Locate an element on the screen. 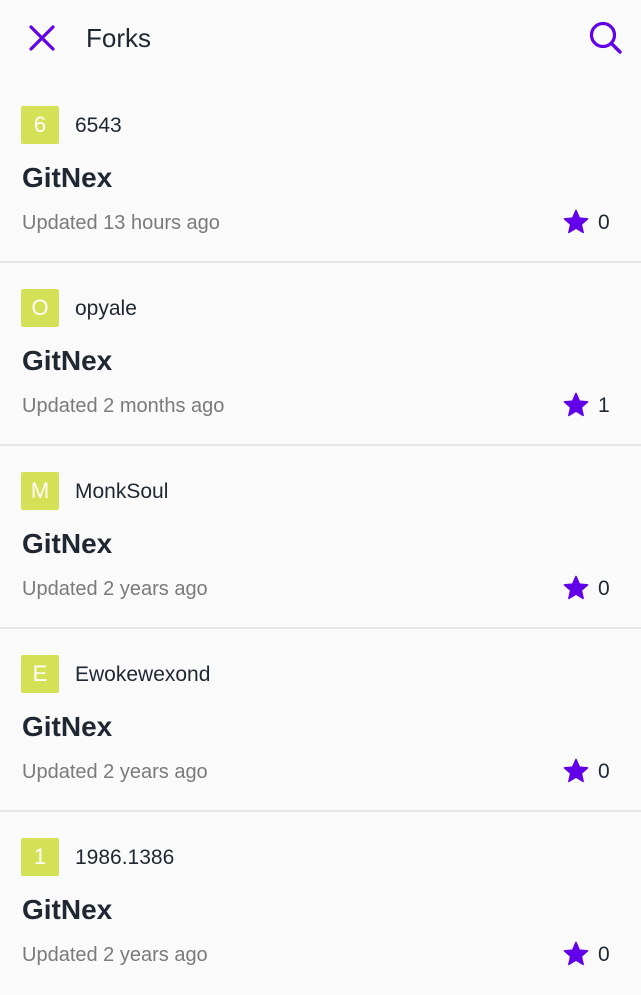 The height and width of the screenshot is (995, 641). updated-time: Updated 13 hours ago is located at coordinates (121, 223).